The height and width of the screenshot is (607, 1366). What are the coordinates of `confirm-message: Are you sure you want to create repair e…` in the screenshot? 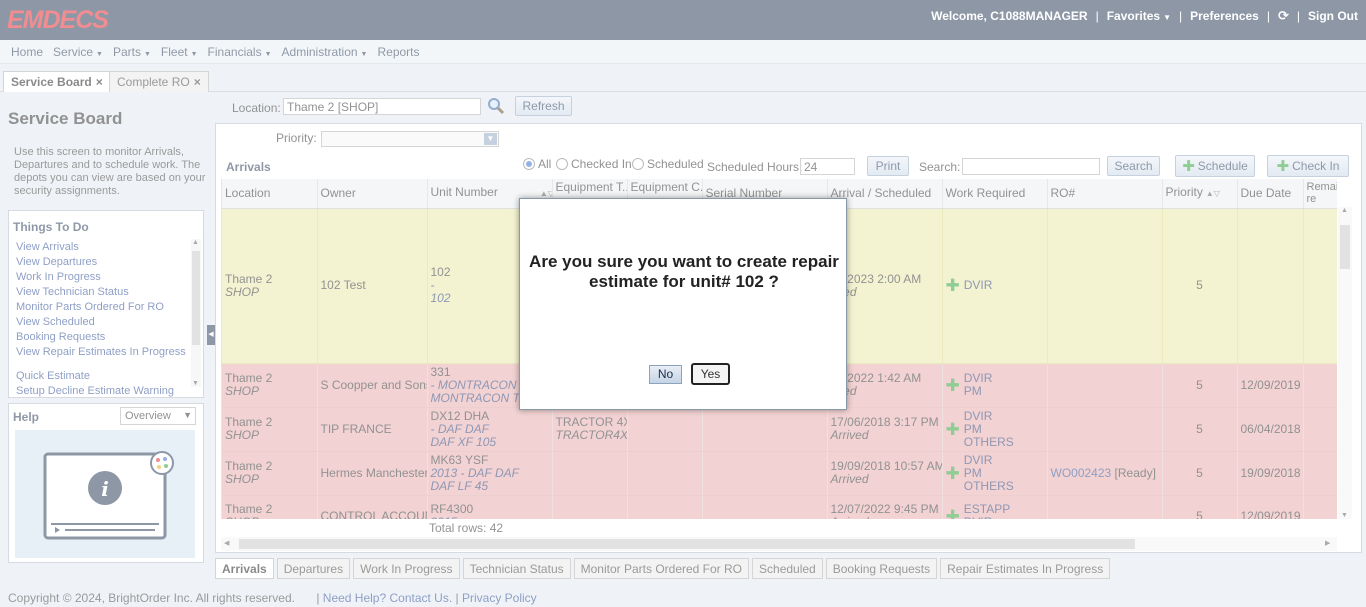 It's located at (684, 271).